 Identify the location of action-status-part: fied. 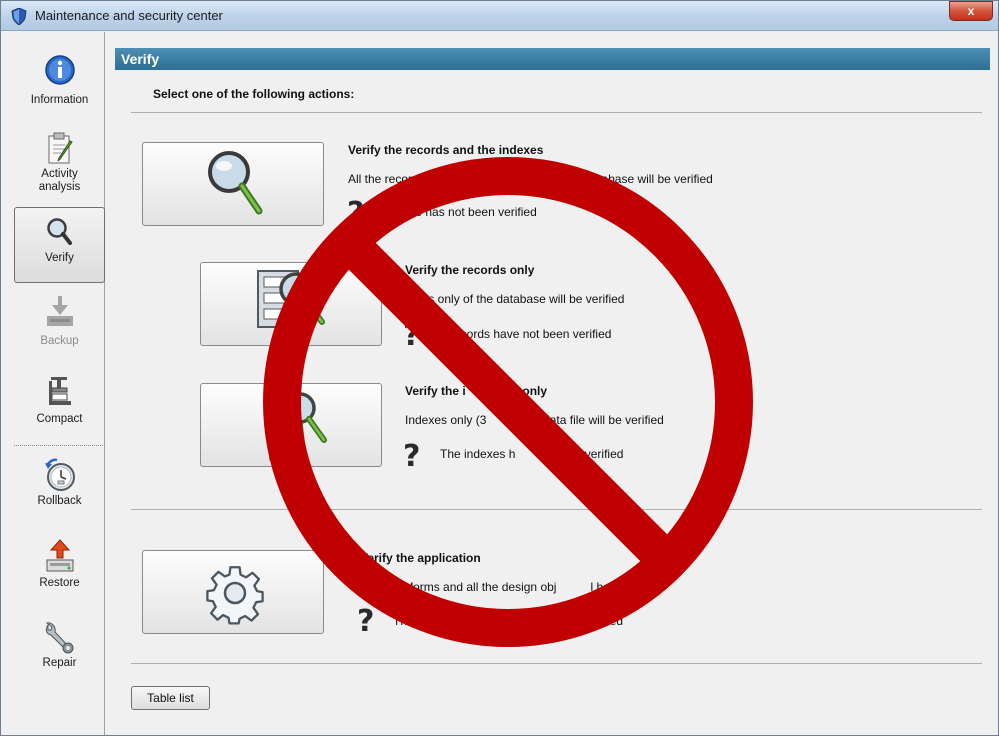
(613, 621).